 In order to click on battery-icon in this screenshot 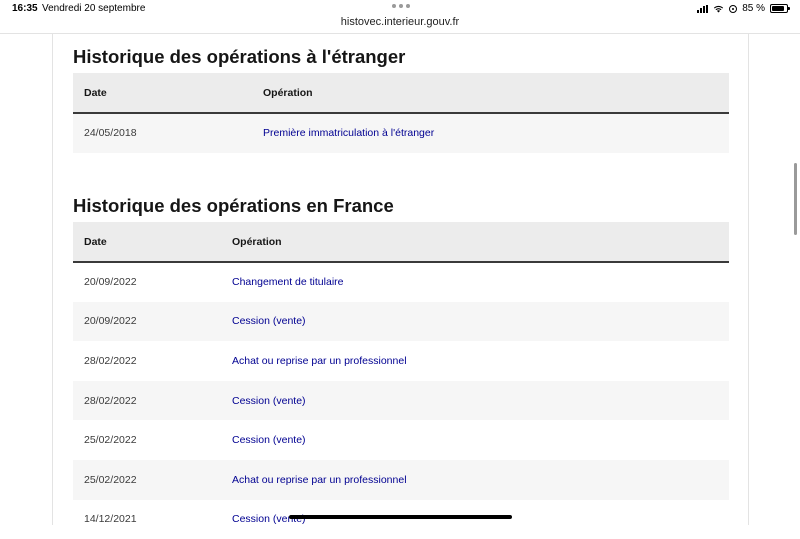, I will do `click(780, 8)`.